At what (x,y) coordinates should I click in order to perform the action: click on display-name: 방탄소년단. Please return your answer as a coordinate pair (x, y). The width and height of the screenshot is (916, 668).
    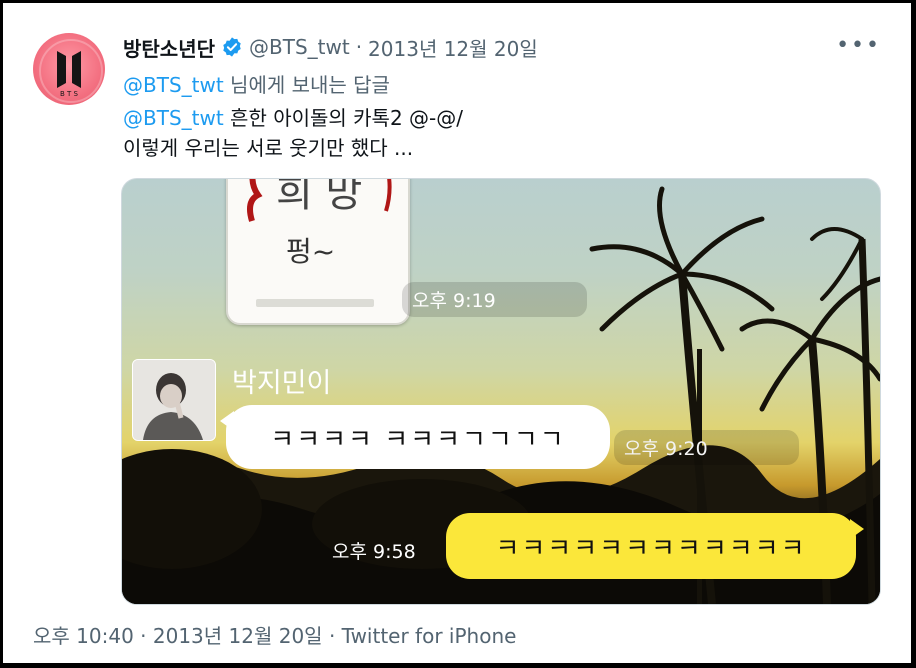
    Looking at the image, I should click on (169, 47).